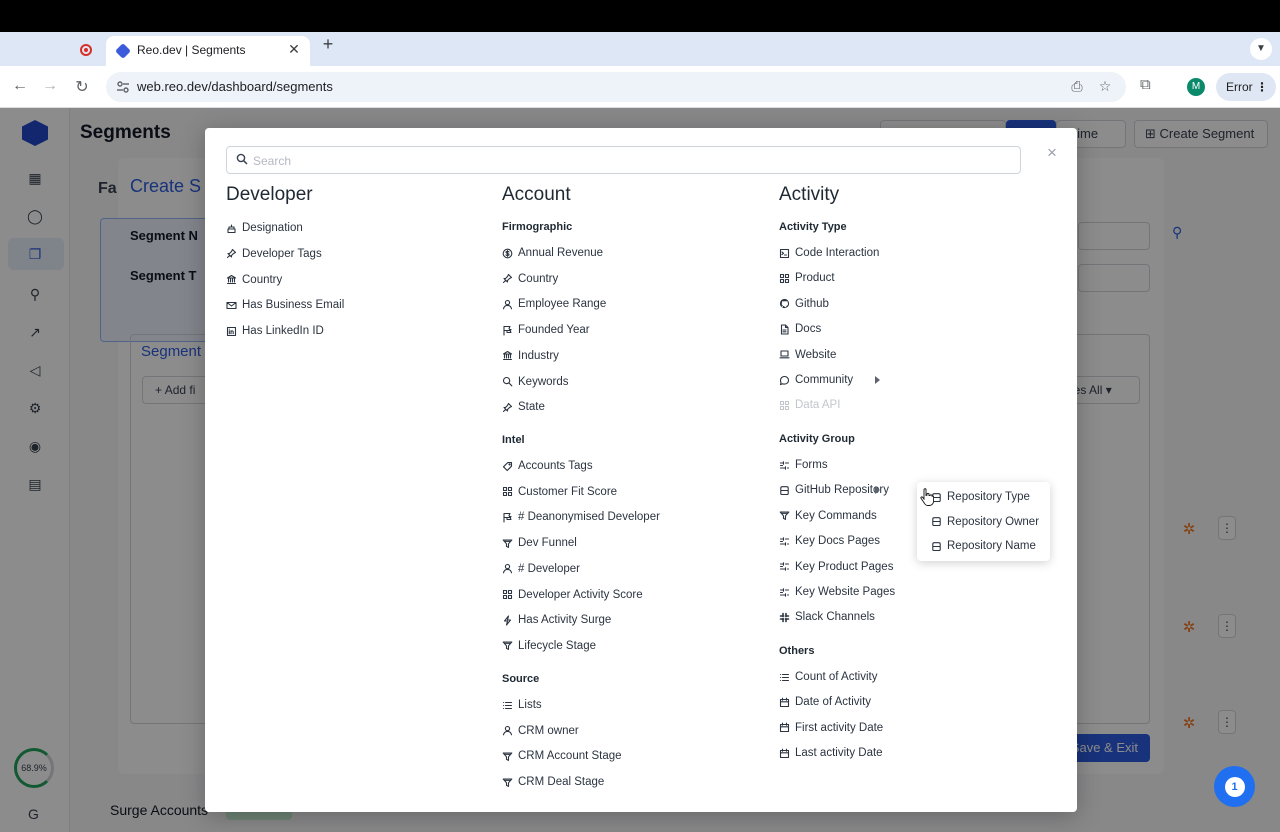 This screenshot has height=832, width=1280. I want to click on filter-option-lifecycle-stage: Lifecycle Stage, so click(549, 646).